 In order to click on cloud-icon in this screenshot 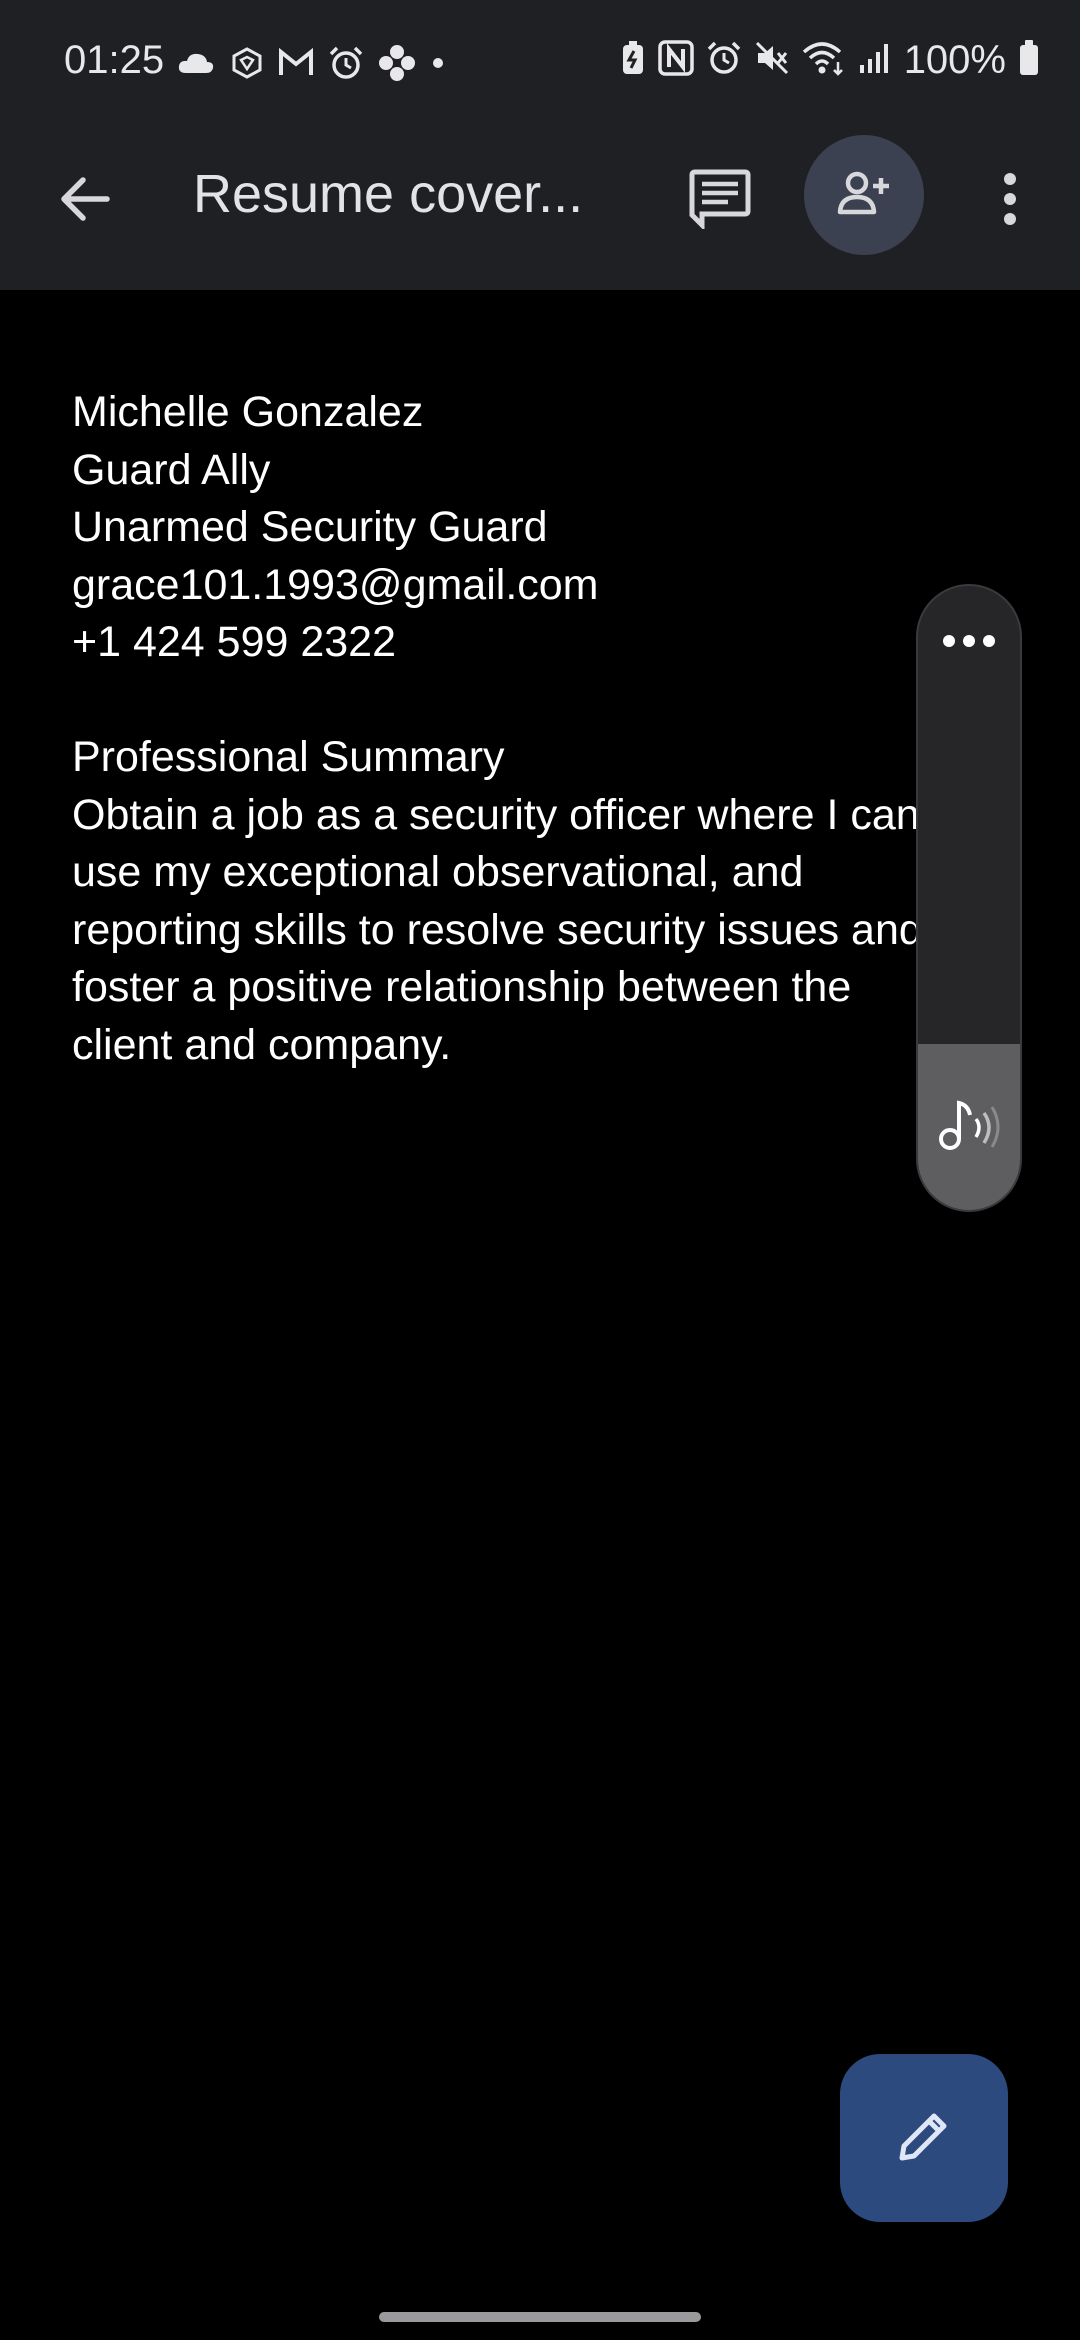, I will do `click(196, 65)`.